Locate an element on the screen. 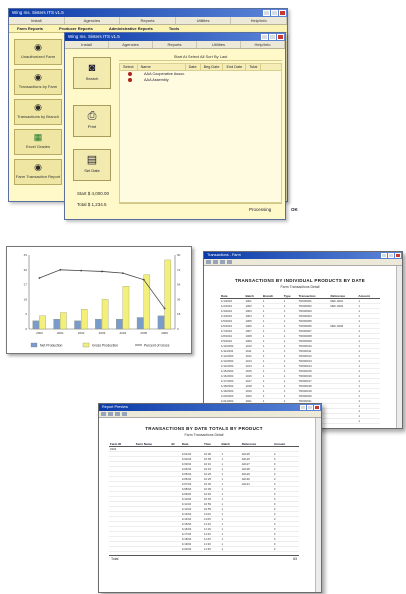 This screenshot has width=406, height=594. column-header: Select is located at coordinates (129, 67).